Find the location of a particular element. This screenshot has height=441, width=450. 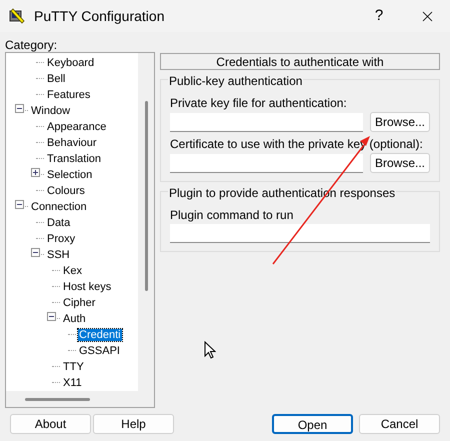

category-label: Category: is located at coordinates (31, 45).